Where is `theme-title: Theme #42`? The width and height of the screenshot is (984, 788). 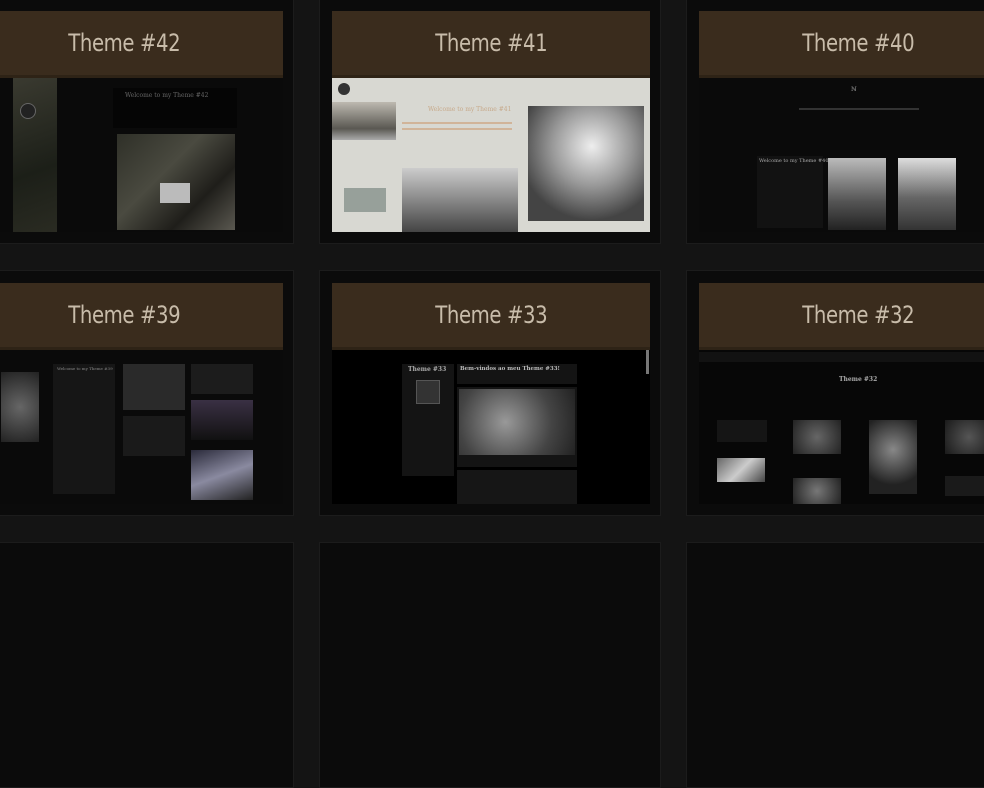 theme-title: Theme #42 is located at coordinates (124, 43).